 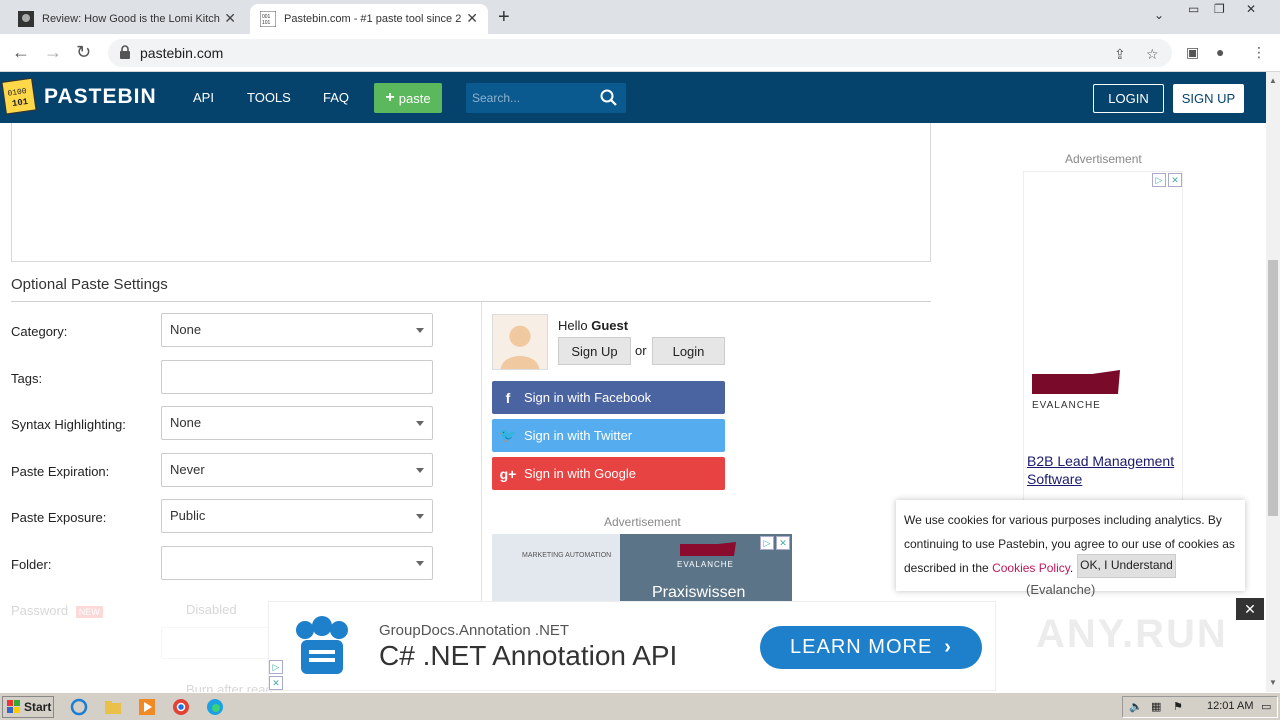 I want to click on google-plus-icon: g+, so click(x=508, y=473).